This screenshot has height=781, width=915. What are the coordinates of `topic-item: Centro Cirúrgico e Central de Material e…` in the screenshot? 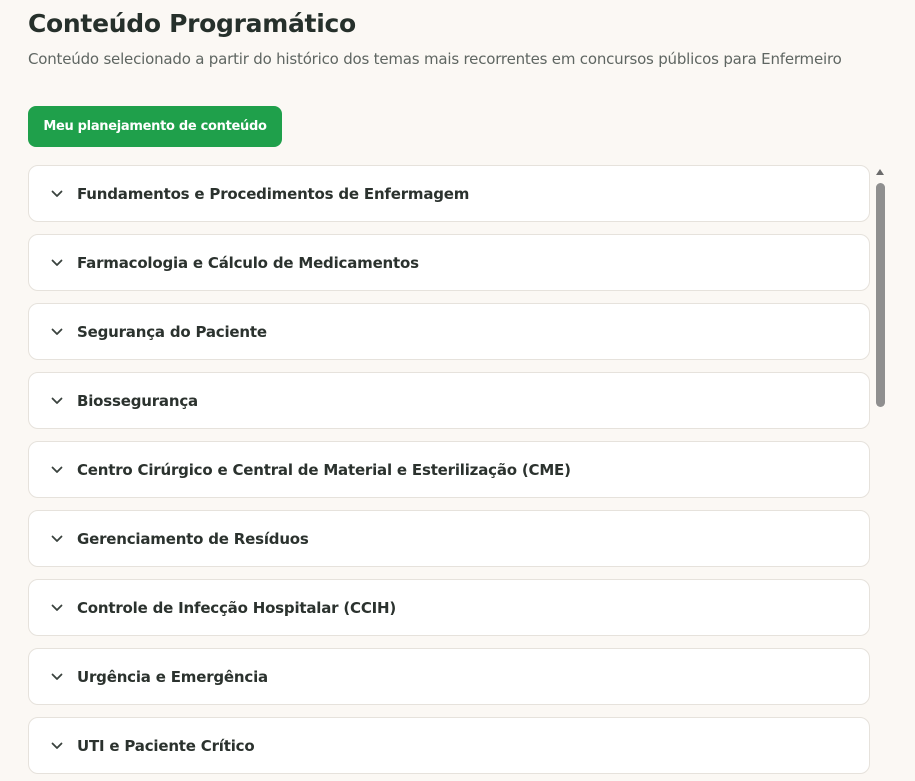 It's located at (449, 469).